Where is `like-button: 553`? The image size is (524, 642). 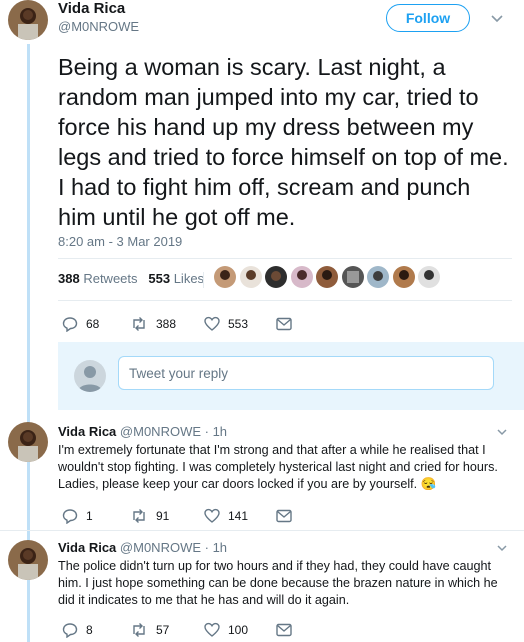
like-button: 553 is located at coordinates (240, 324).